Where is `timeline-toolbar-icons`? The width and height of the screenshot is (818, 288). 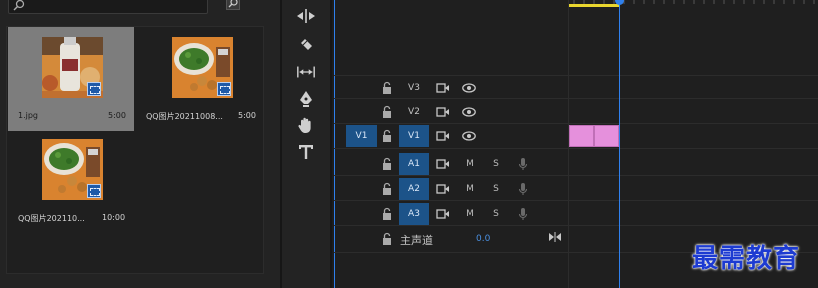 timeline-toolbar-icons is located at coordinates (414, 2).